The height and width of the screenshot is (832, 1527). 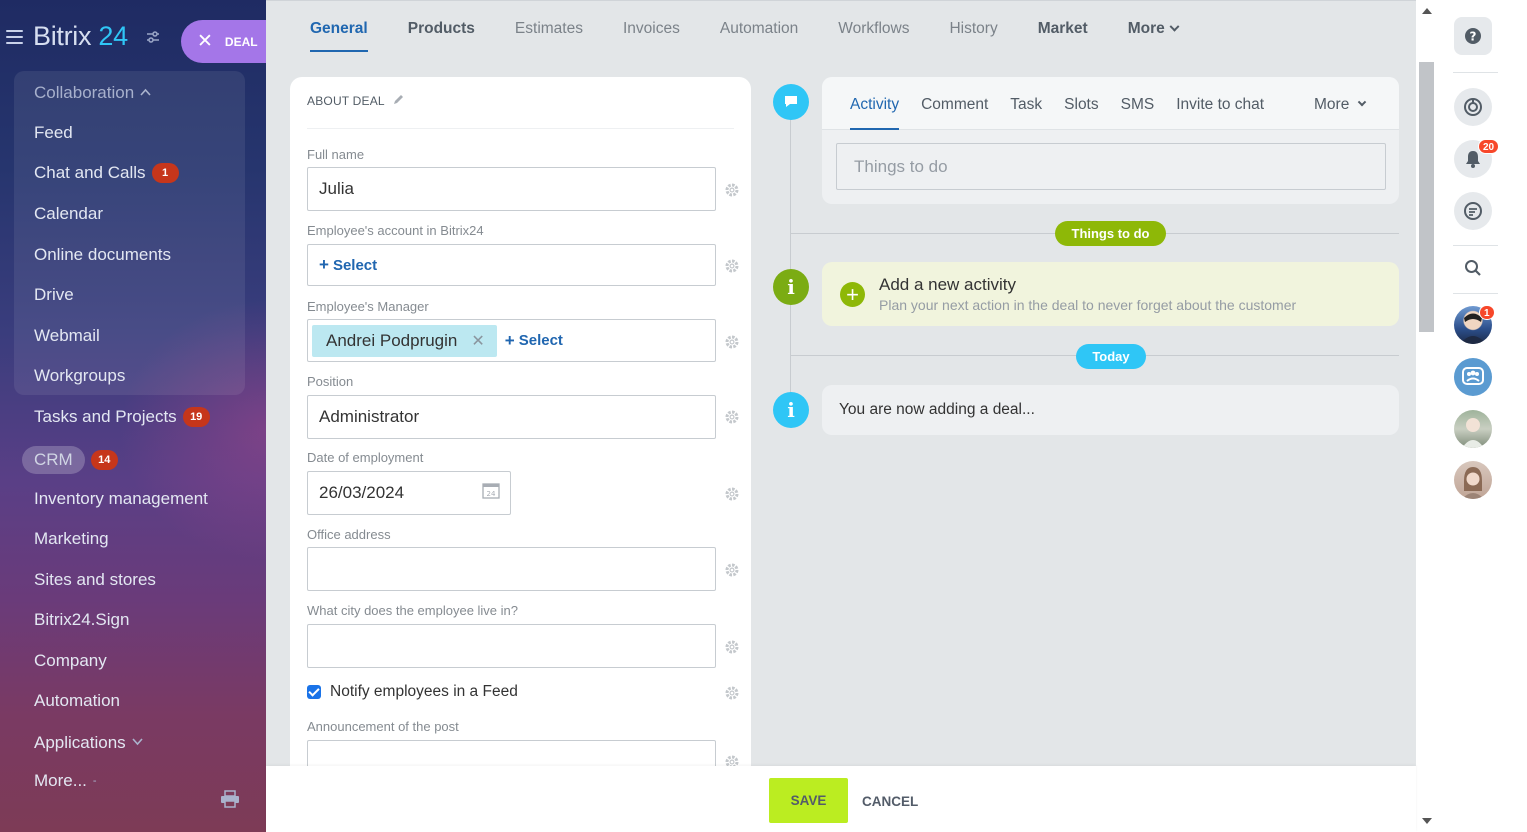 What do you see at coordinates (62, 36) in the screenshot?
I see `logo-text: Bitrix` at bounding box center [62, 36].